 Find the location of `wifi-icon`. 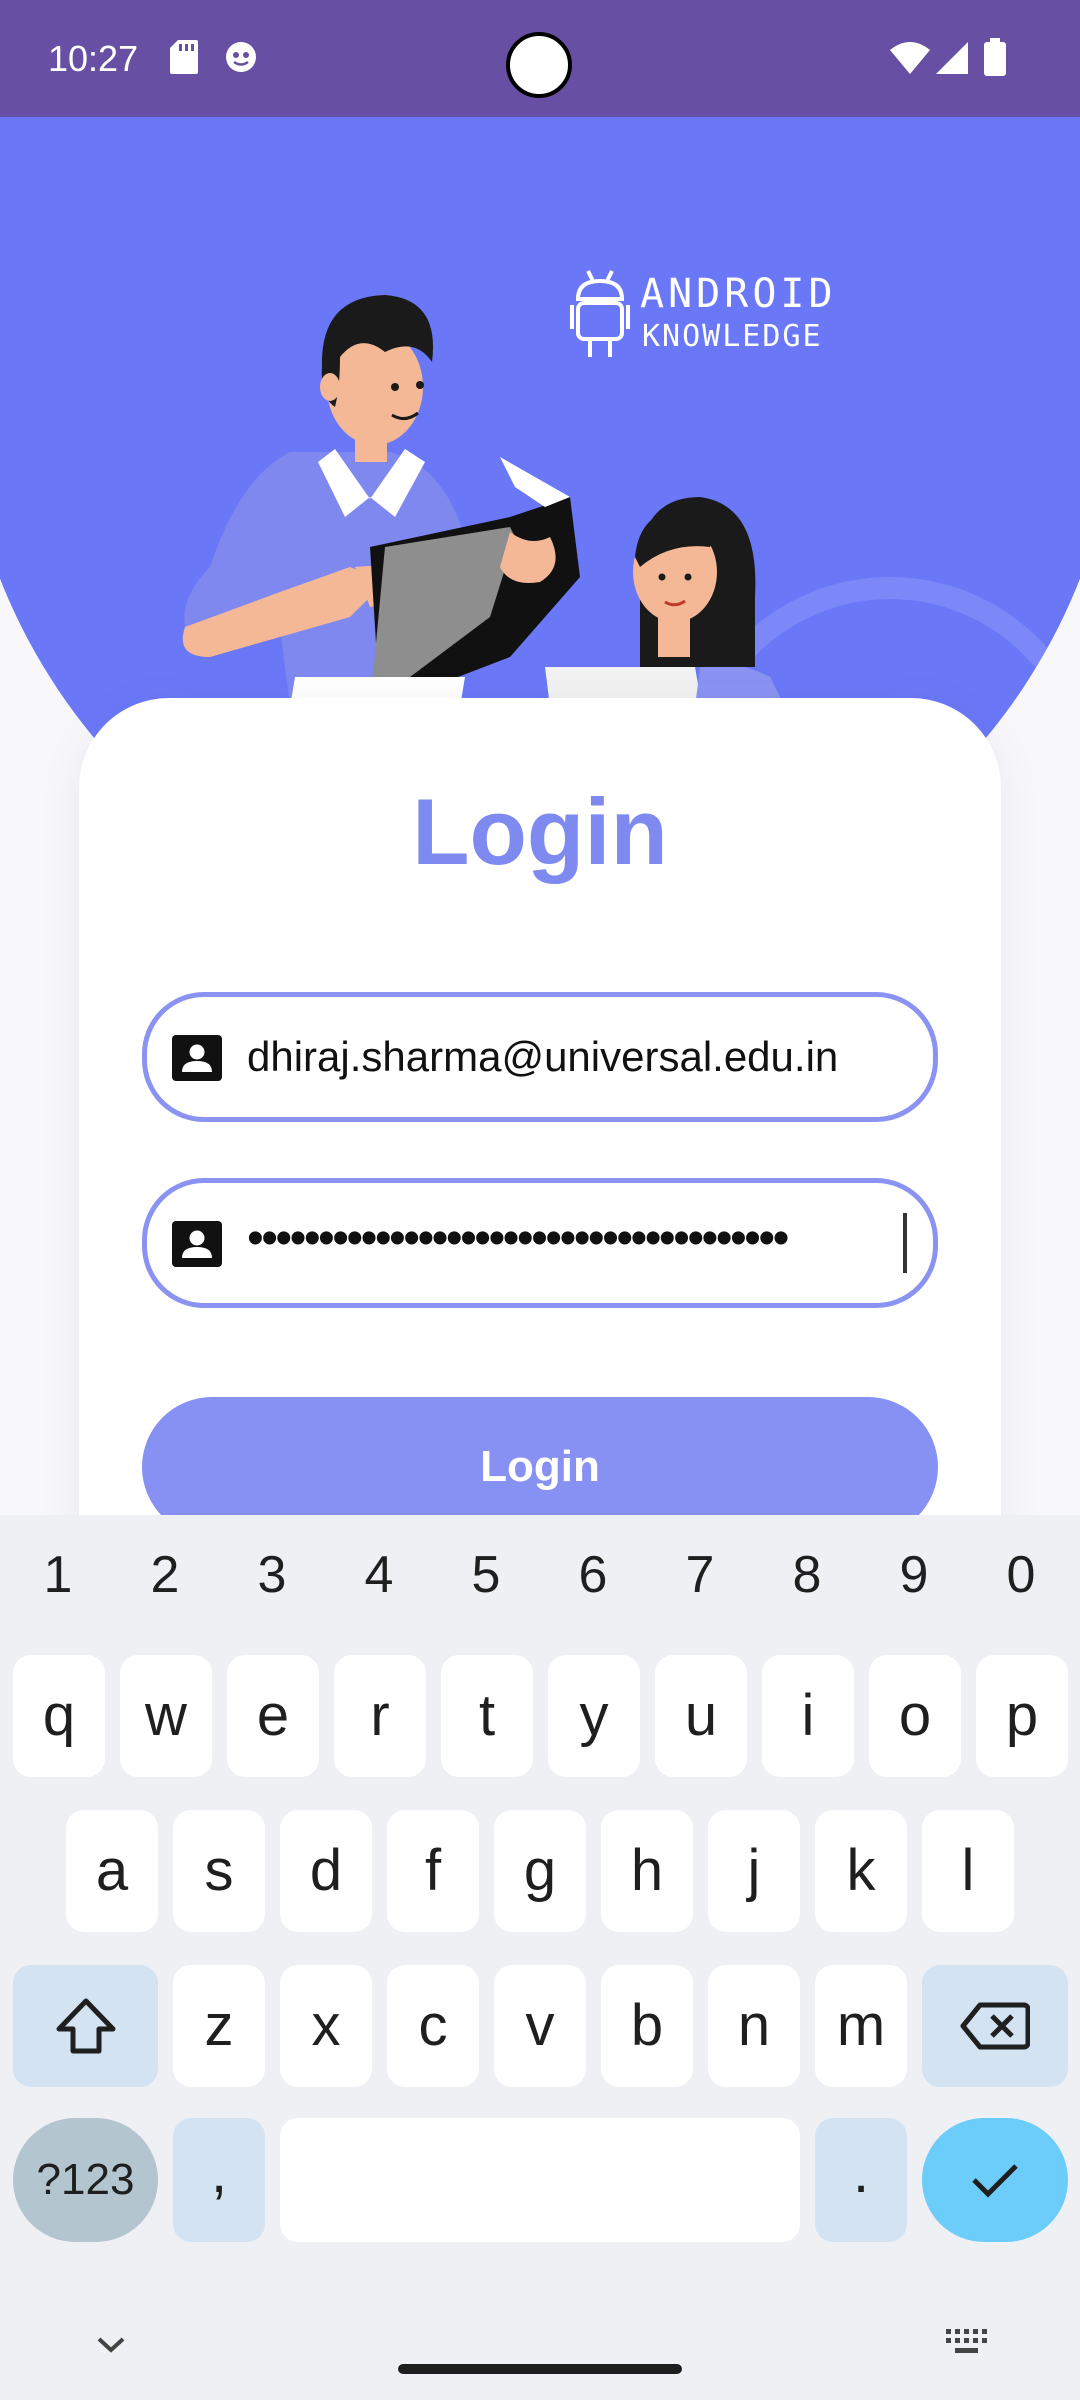

wifi-icon is located at coordinates (910, 58).